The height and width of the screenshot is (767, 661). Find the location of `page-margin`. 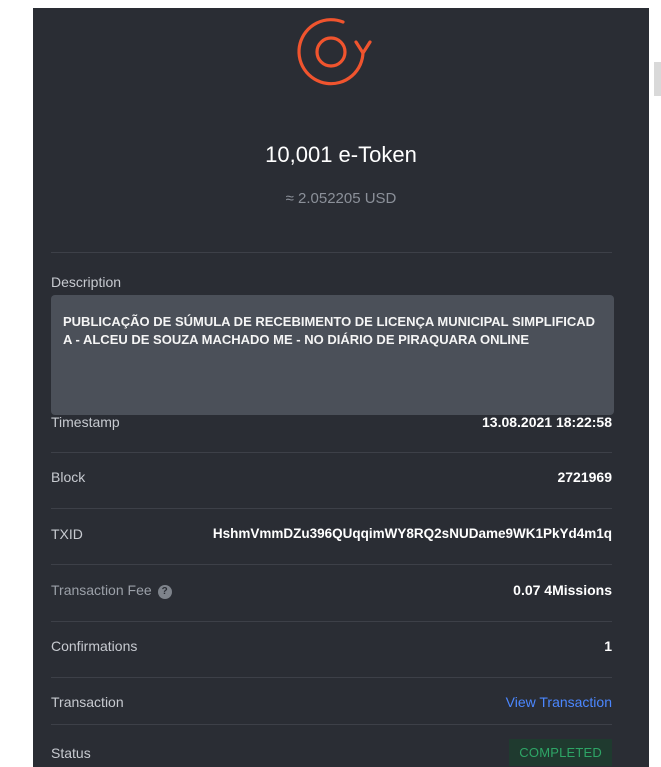

page-margin is located at coordinates (655, 387).